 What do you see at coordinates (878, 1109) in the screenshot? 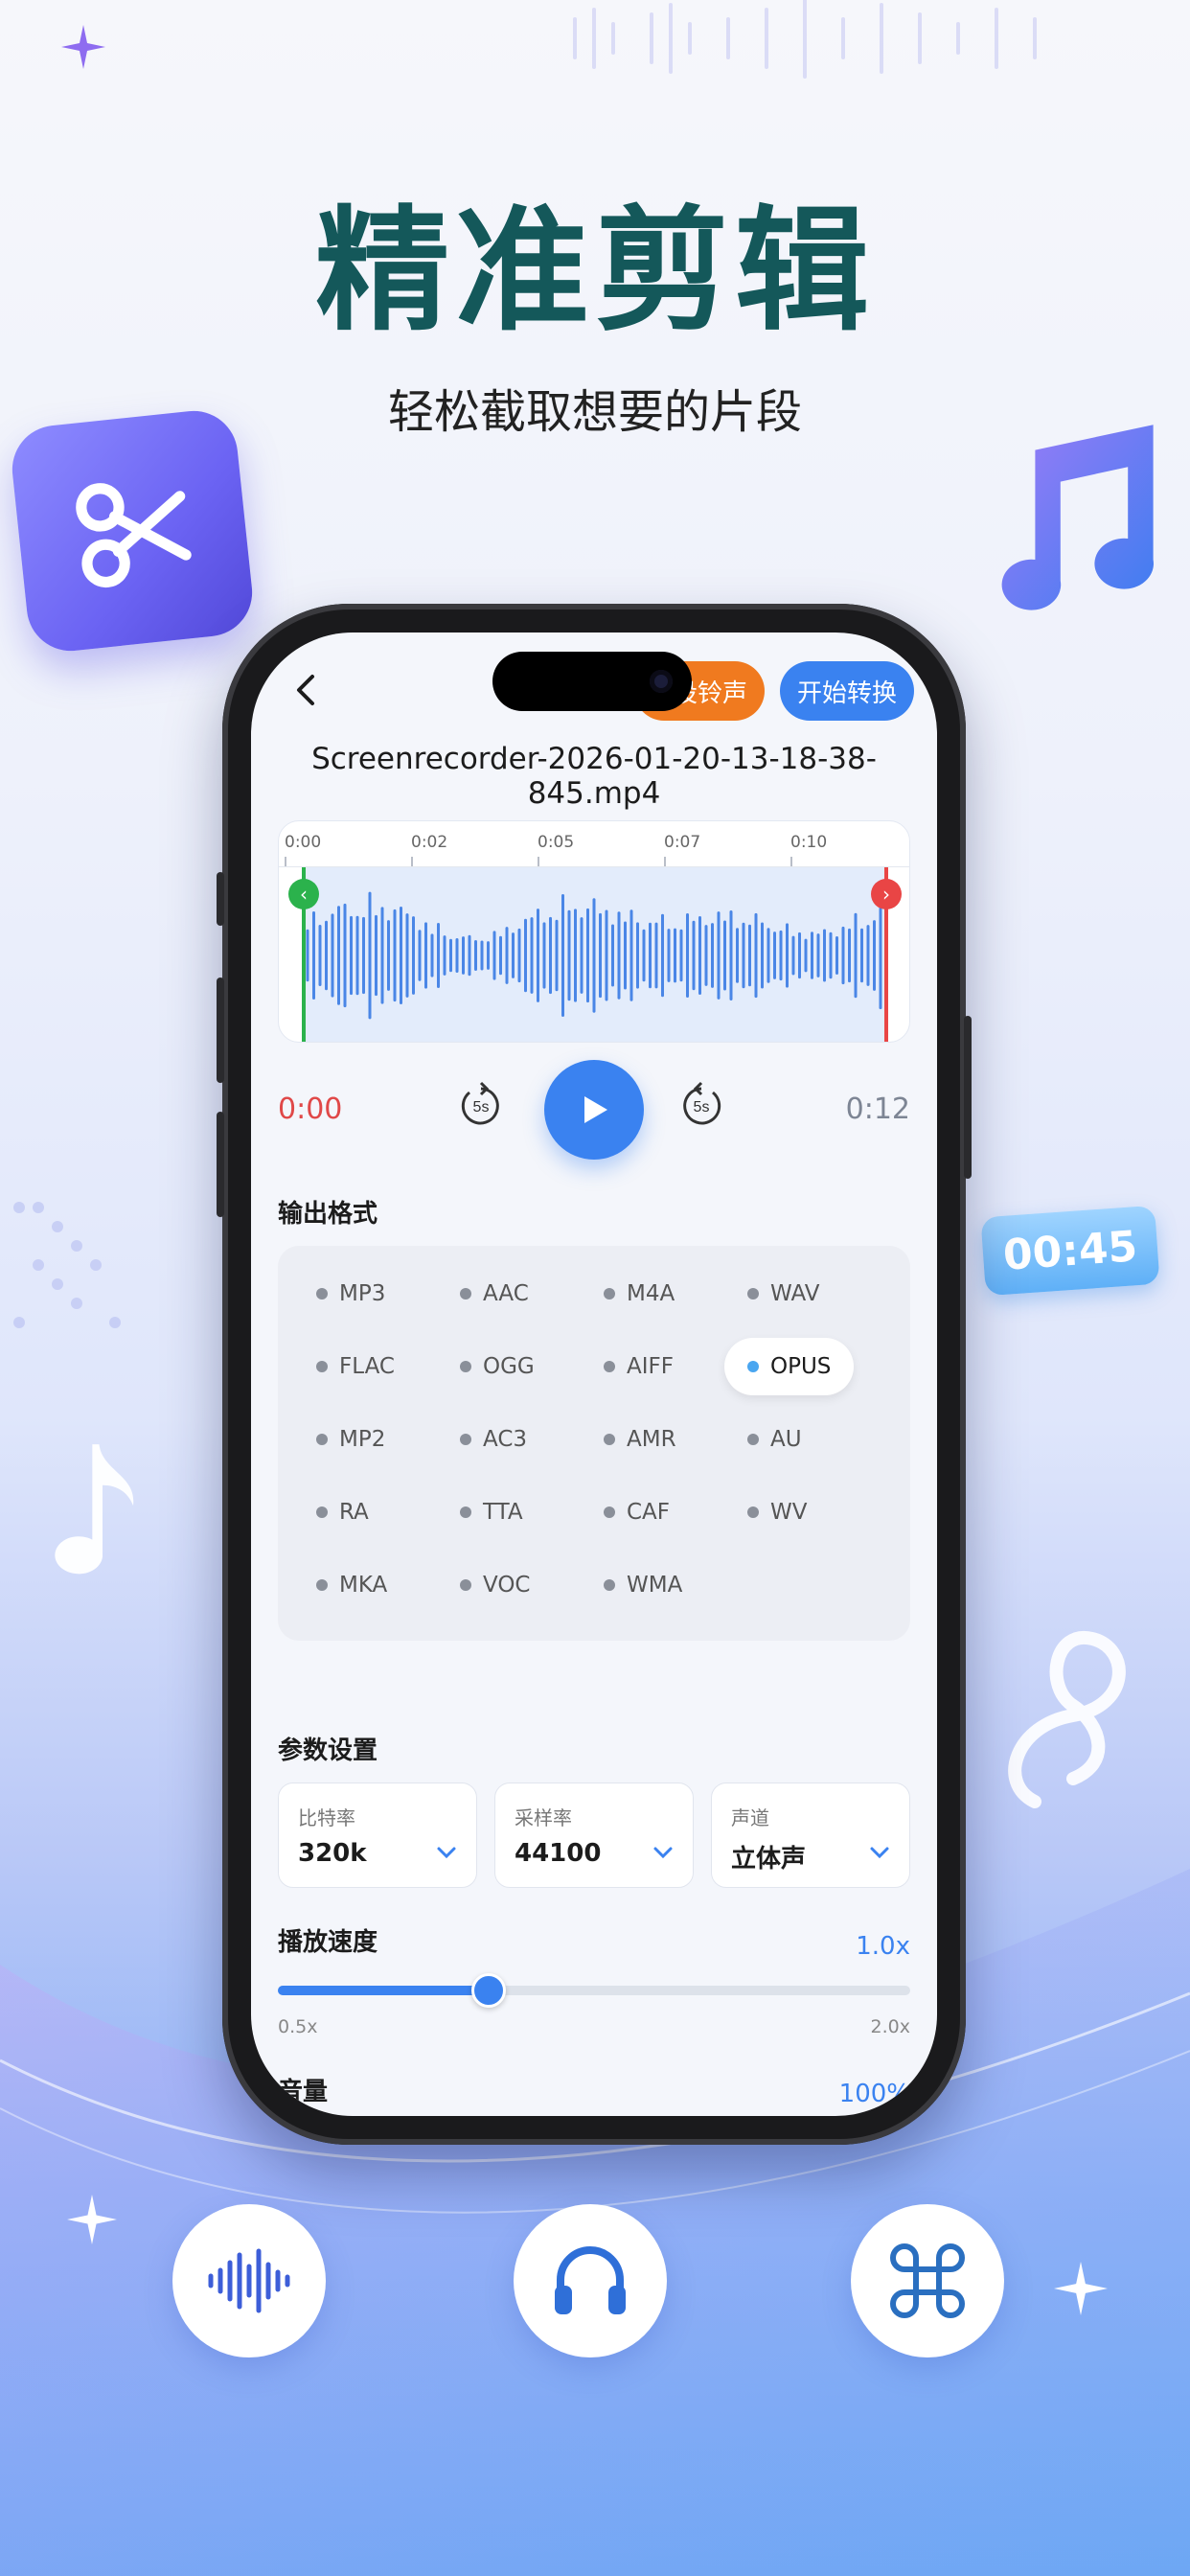
I see `total-time: 0:12` at bounding box center [878, 1109].